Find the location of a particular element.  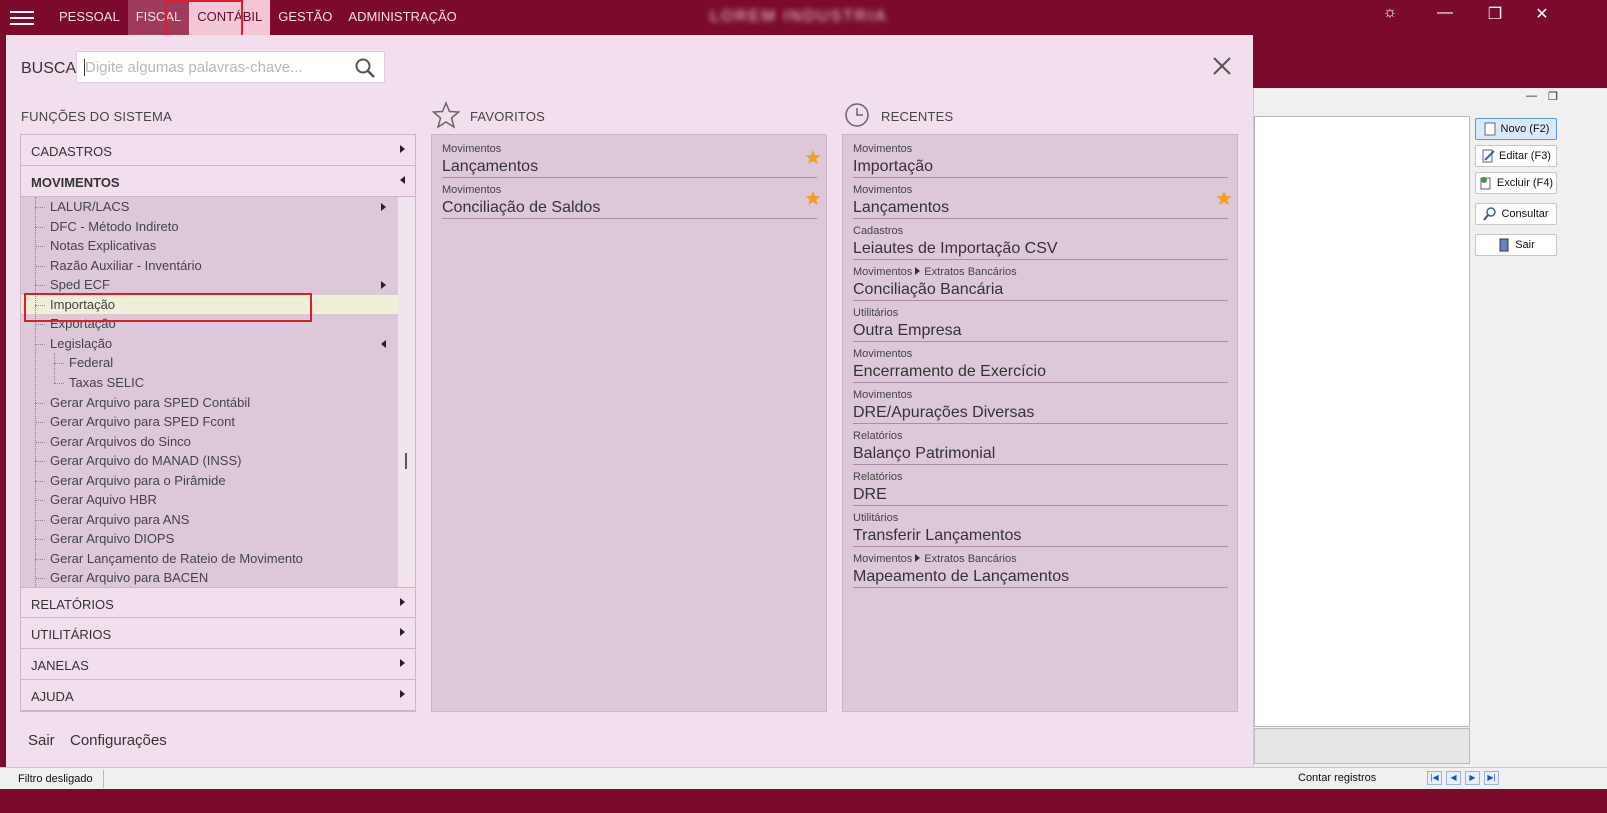

tree-item: Gerar Arquivo DIOPS is located at coordinates (209, 539).